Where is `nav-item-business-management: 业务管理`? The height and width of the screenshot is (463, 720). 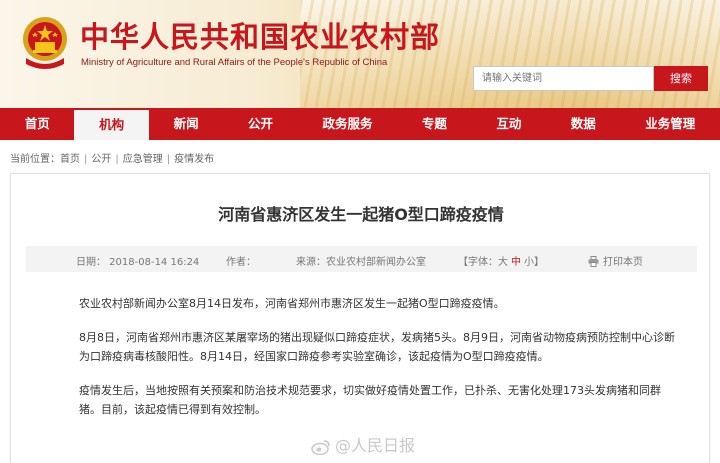 nav-item-business-management: 业务管理 is located at coordinates (670, 124).